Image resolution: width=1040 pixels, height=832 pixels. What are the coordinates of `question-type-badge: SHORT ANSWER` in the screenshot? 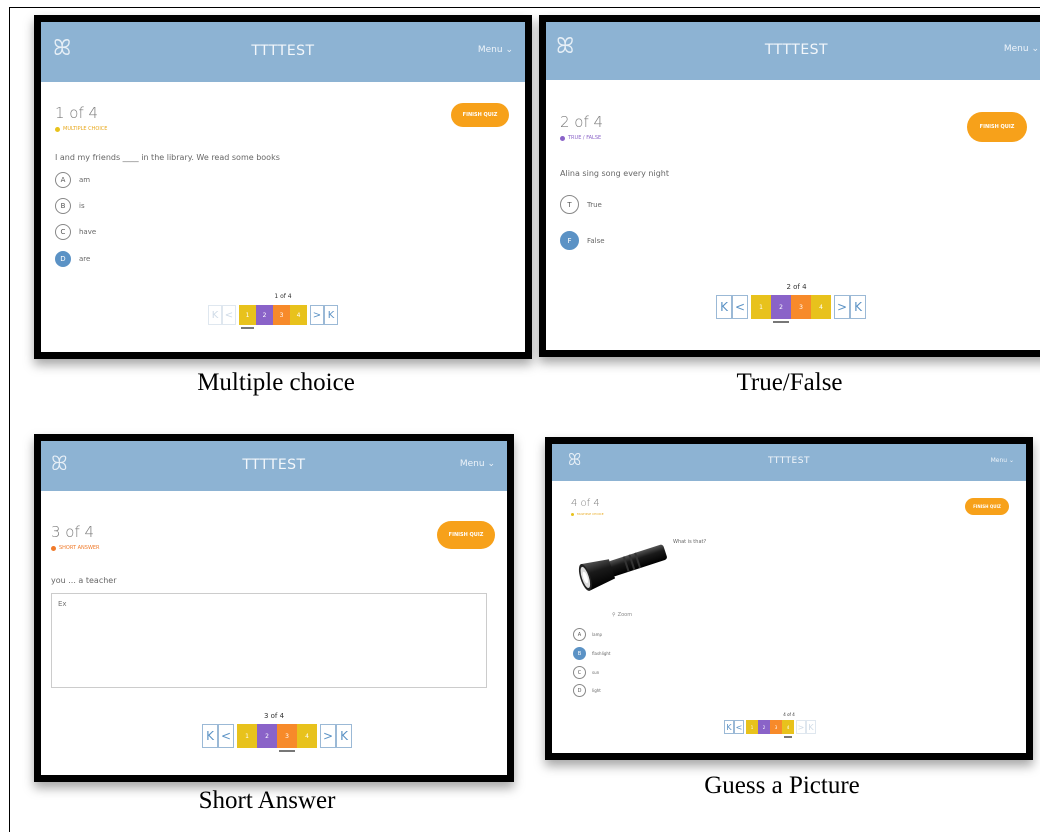 It's located at (75, 548).